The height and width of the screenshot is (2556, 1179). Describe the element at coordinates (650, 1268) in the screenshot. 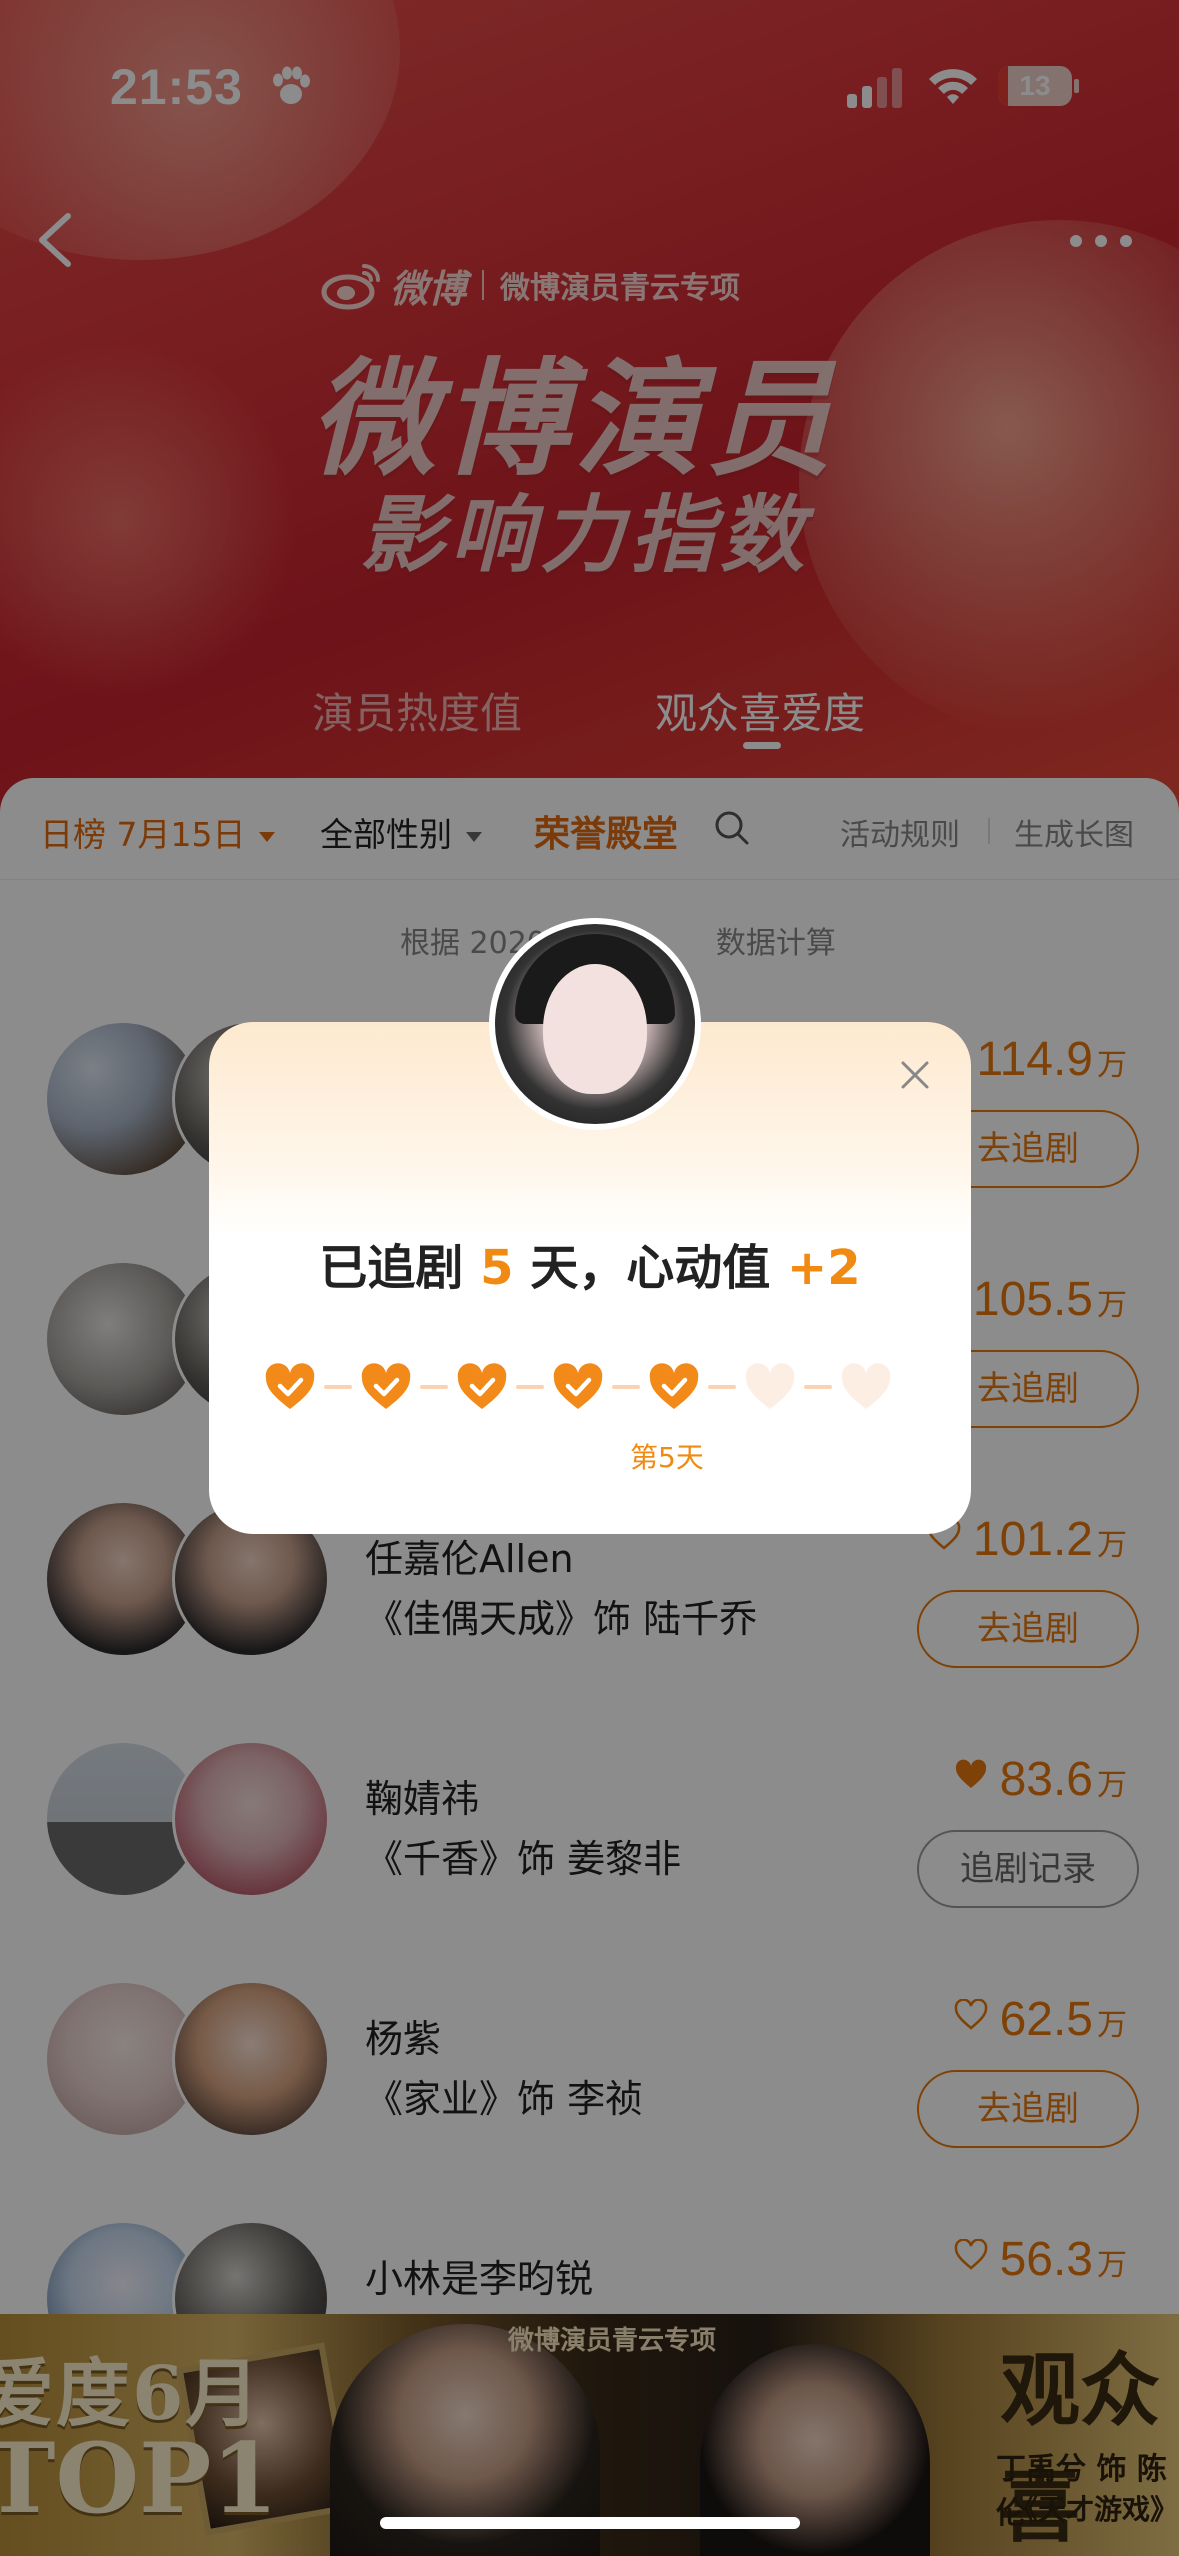

I see `popup-msg-mid: 天，心动值` at that location.